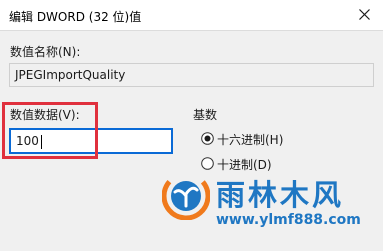 Image resolution: width=383 pixels, height=251 pixels. Describe the element at coordinates (207, 163) in the screenshot. I see `radio-unselected-icon` at that location.